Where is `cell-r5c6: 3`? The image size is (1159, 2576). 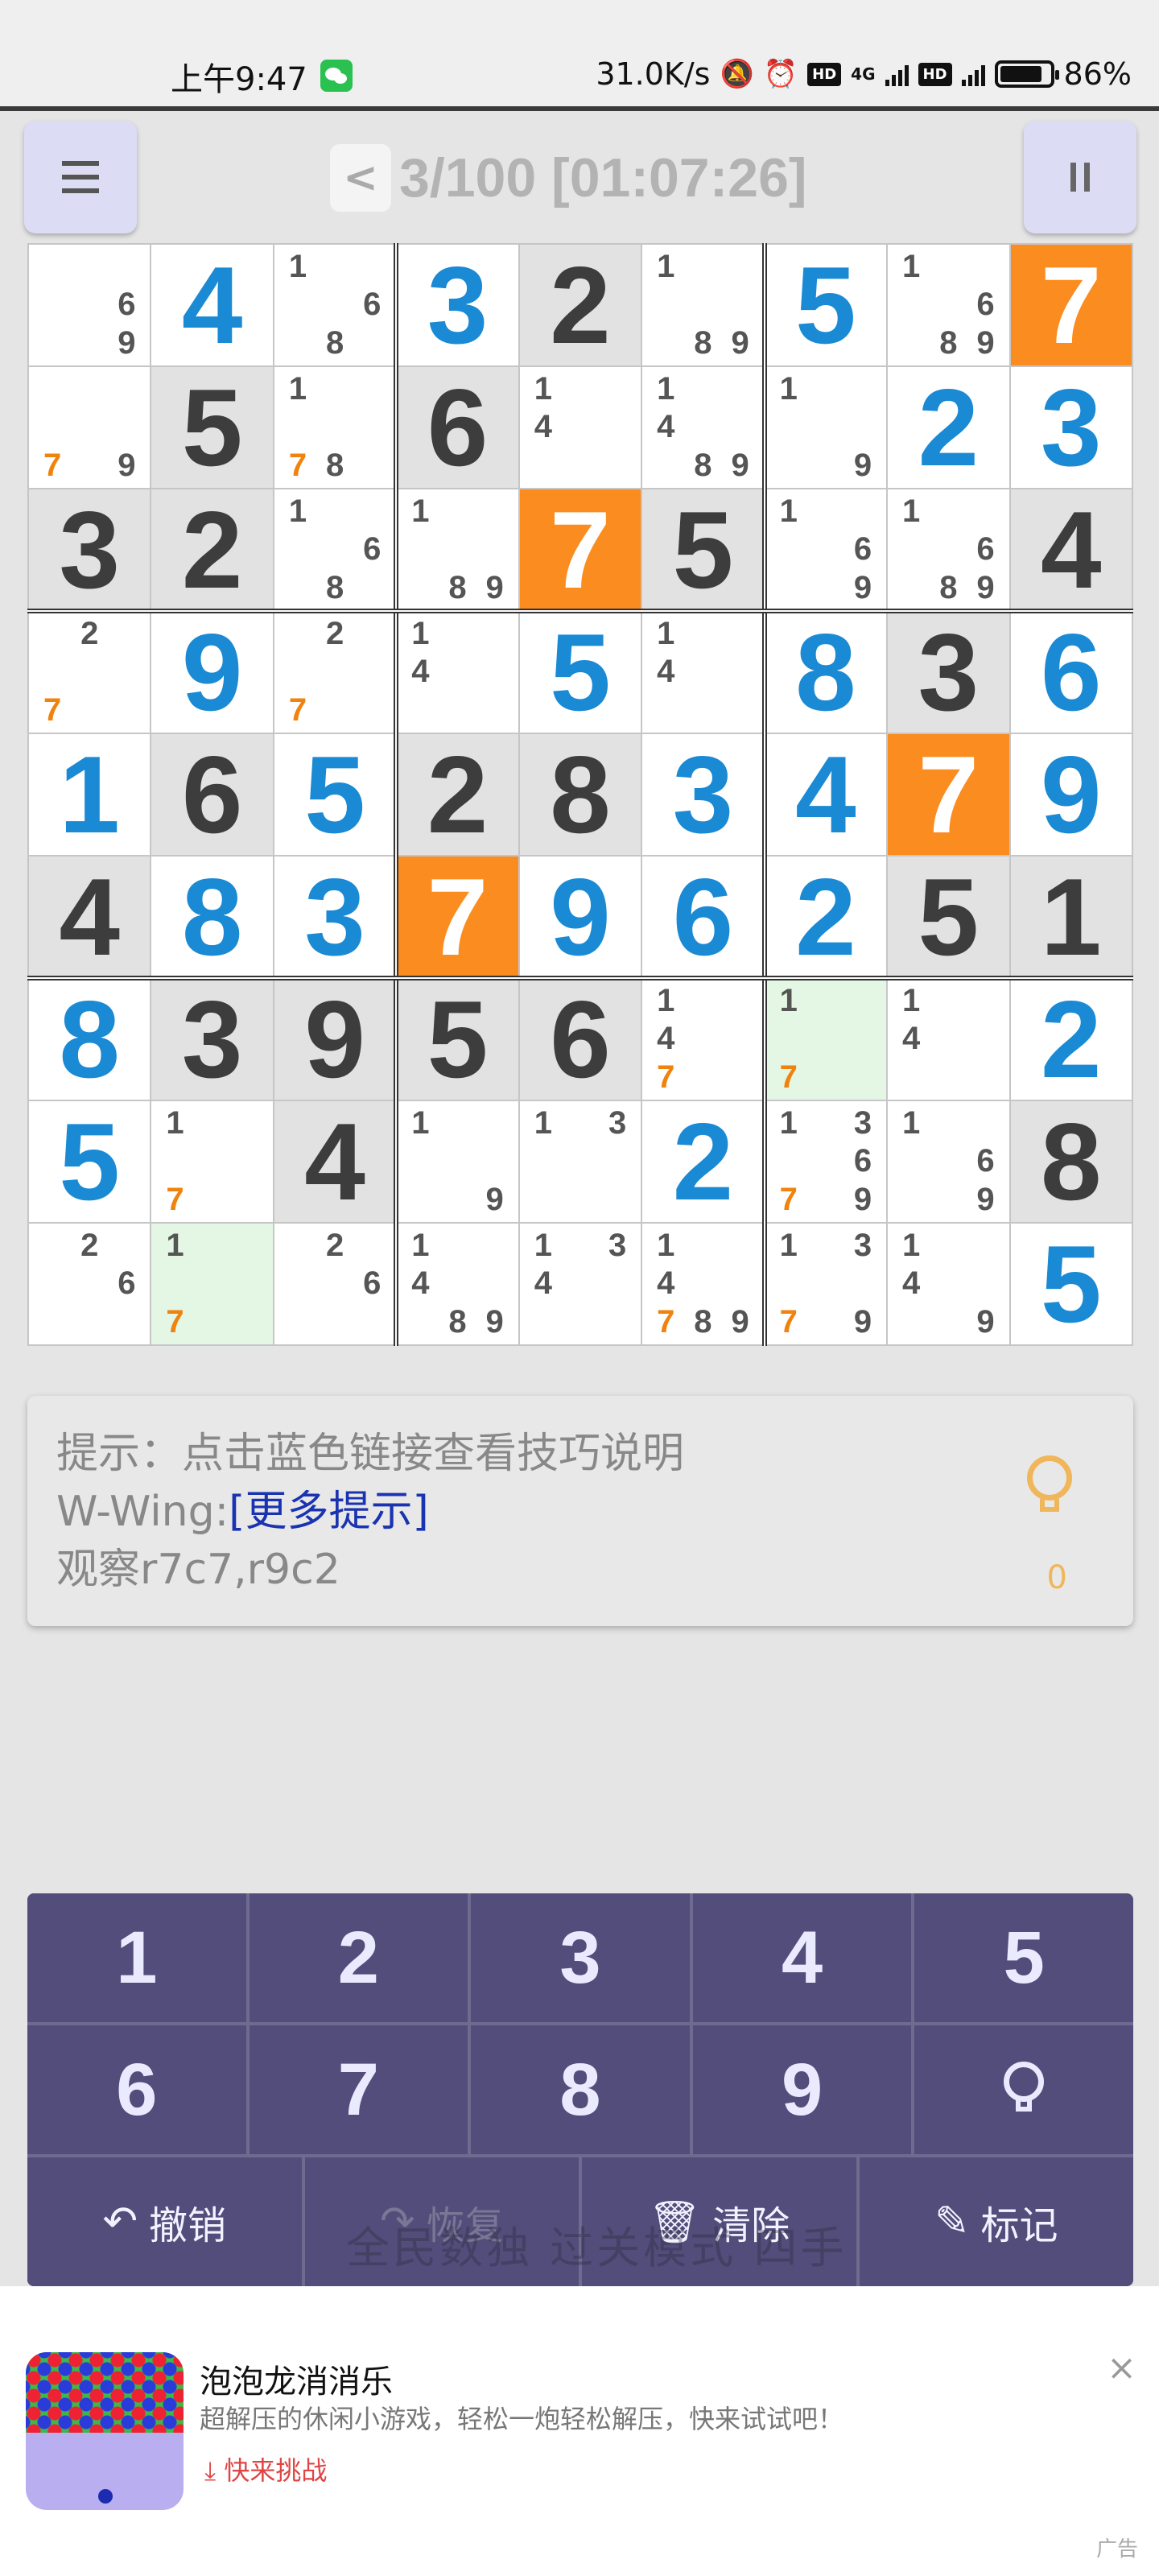 cell-r5c6: 3 is located at coordinates (703, 794).